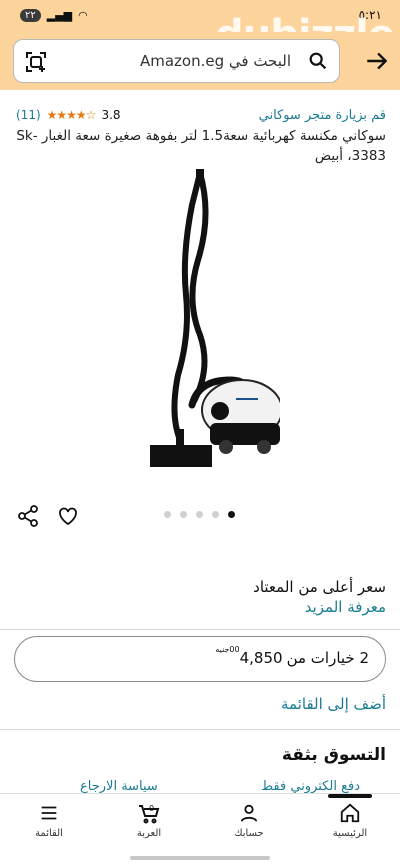 This screenshot has height=866, width=400. Describe the element at coordinates (149, 814) in the screenshot. I see `cart-icon: 0` at that location.